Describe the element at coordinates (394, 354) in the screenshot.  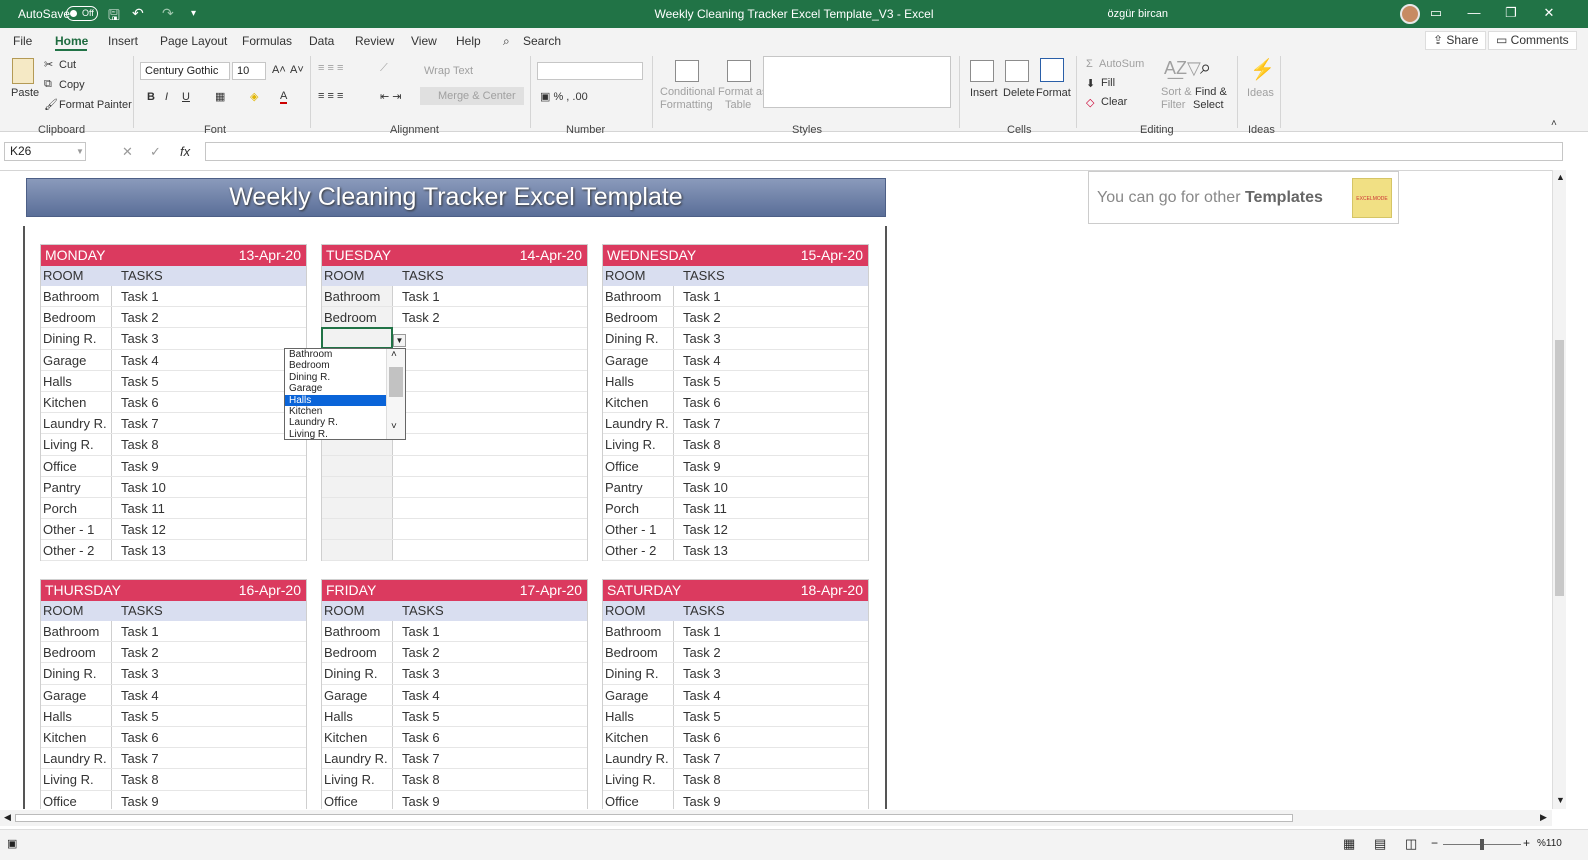
I see `scroll-up-icon: ˄` at that location.